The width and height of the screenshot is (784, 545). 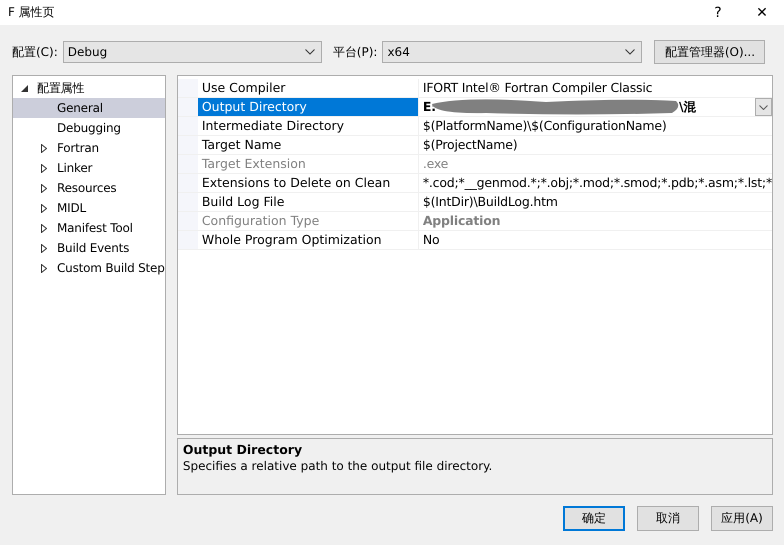 What do you see at coordinates (308, 126) in the screenshot?
I see `property-name: Intermediate Directory` at bounding box center [308, 126].